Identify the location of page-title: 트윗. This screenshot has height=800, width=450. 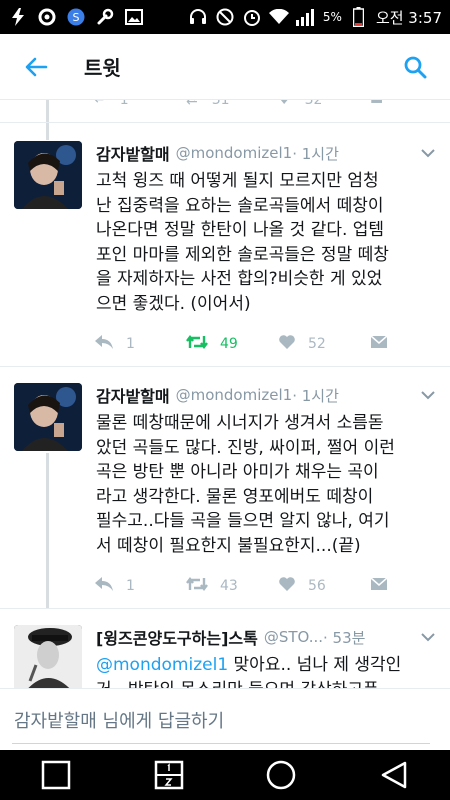
(102, 68).